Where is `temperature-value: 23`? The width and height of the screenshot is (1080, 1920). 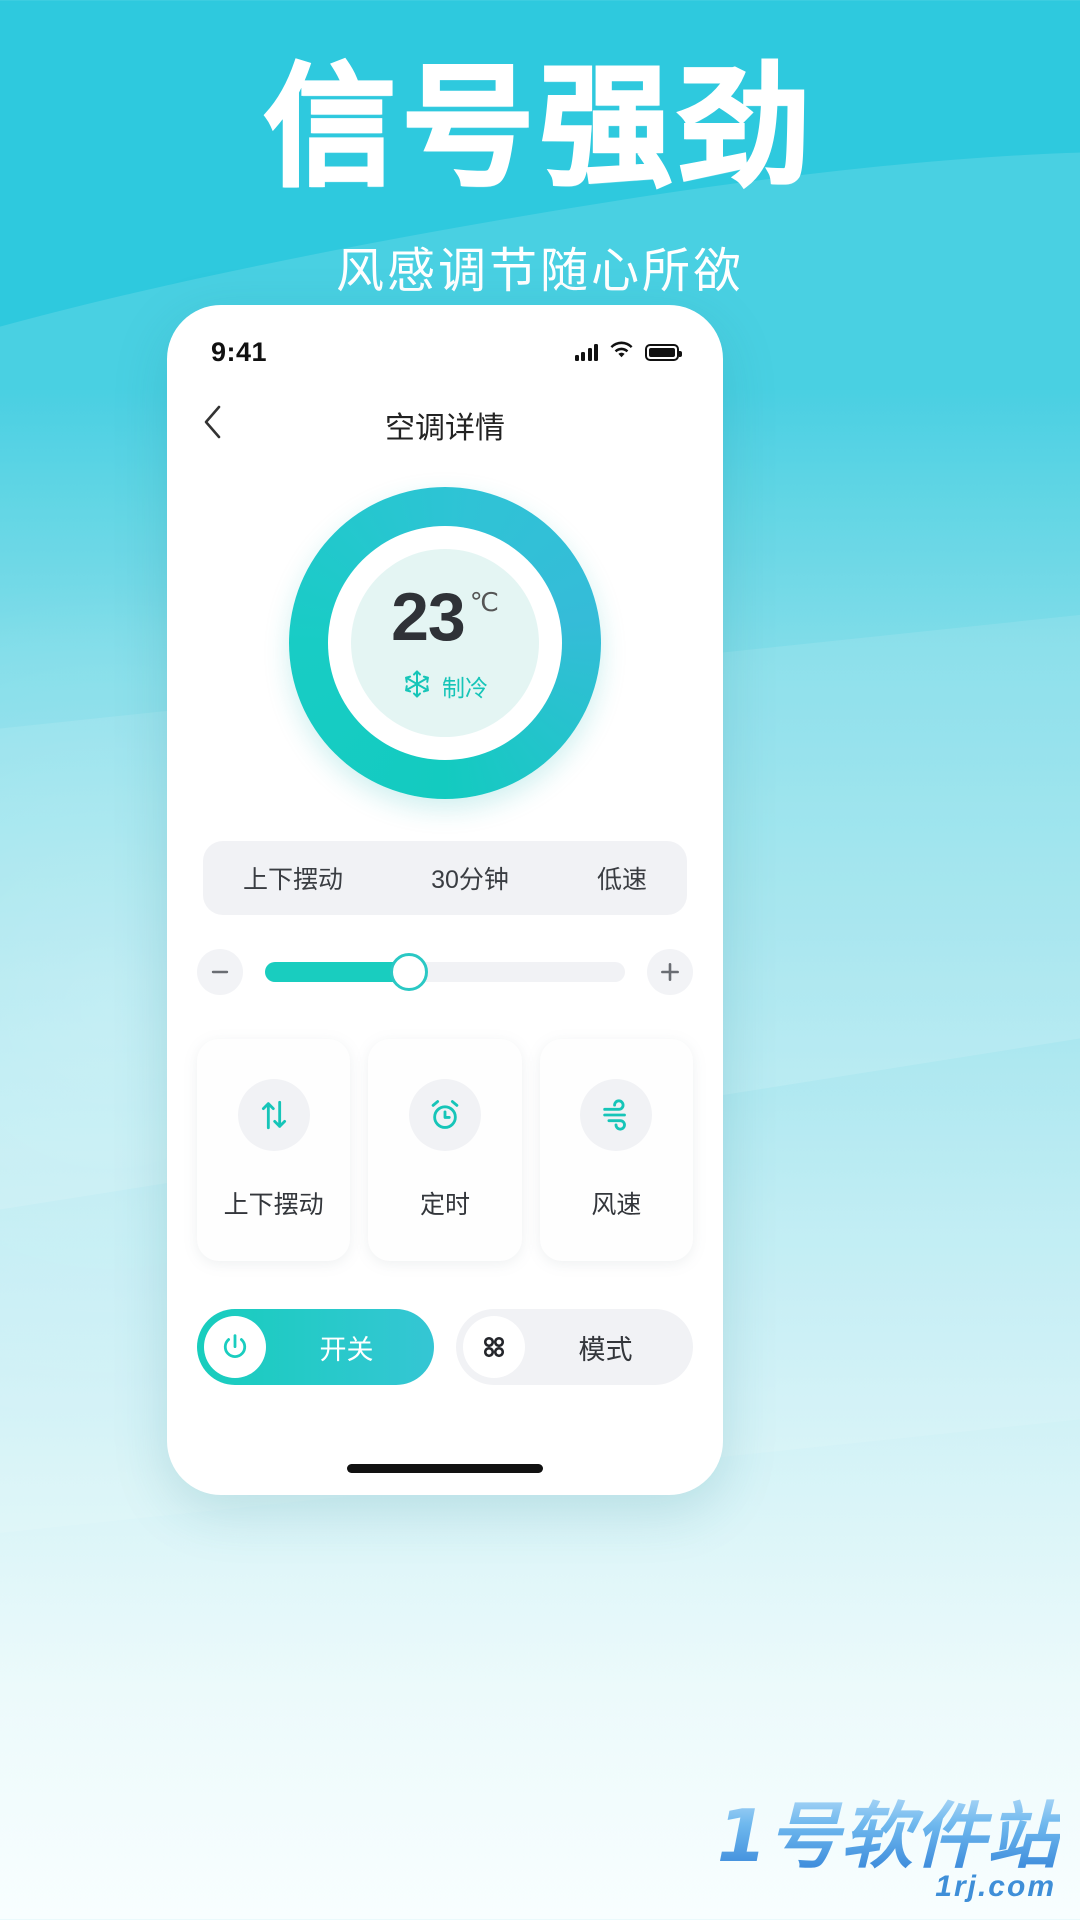
temperature-value: 23 is located at coordinates (428, 616).